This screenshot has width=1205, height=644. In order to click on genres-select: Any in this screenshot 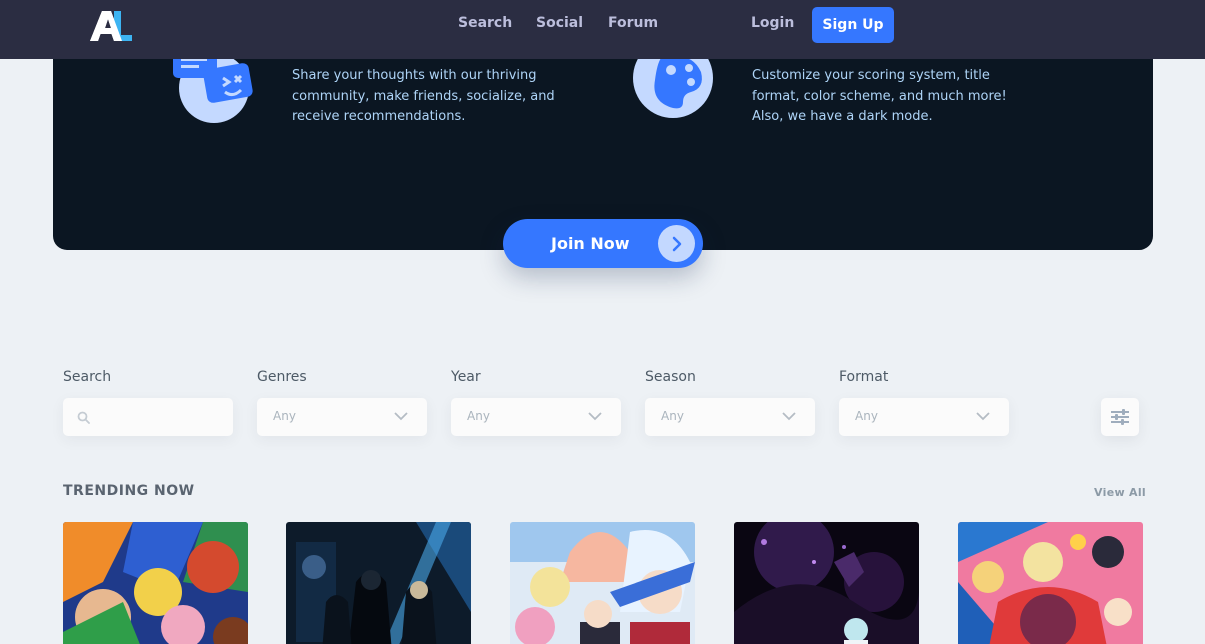, I will do `click(342, 417)`.